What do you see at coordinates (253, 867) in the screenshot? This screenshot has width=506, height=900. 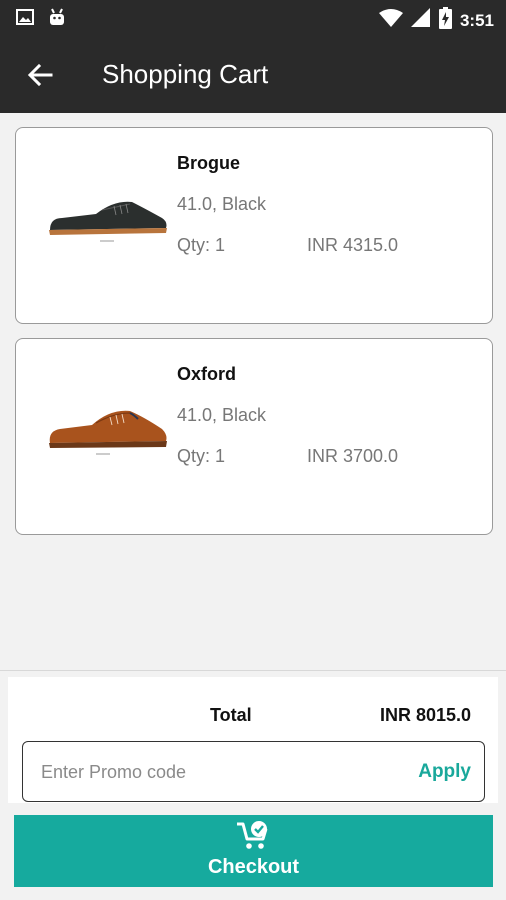 I see `checkout-label: Checkout` at bounding box center [253, 867].